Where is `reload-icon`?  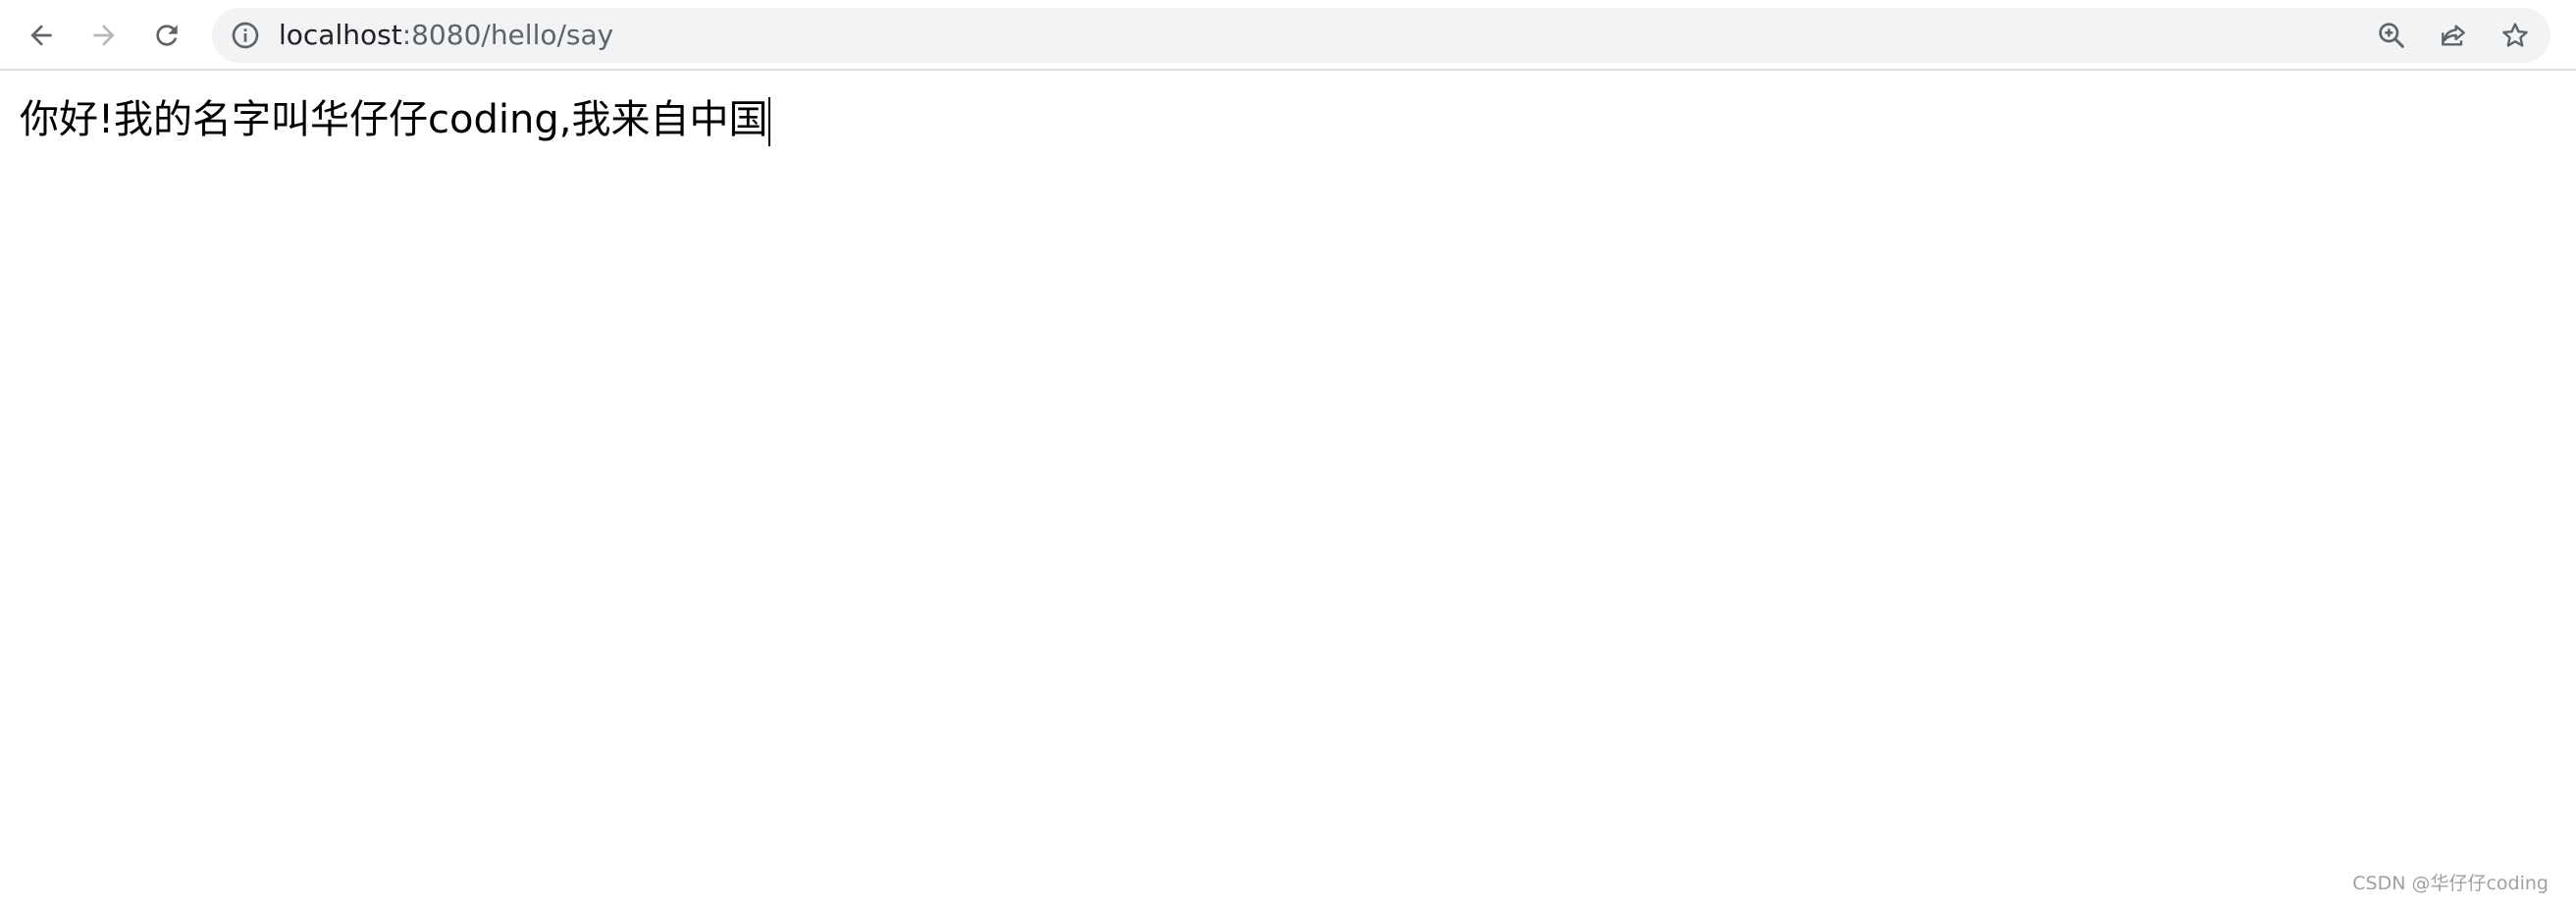
reload-icon is located at coordinates (167, 36).